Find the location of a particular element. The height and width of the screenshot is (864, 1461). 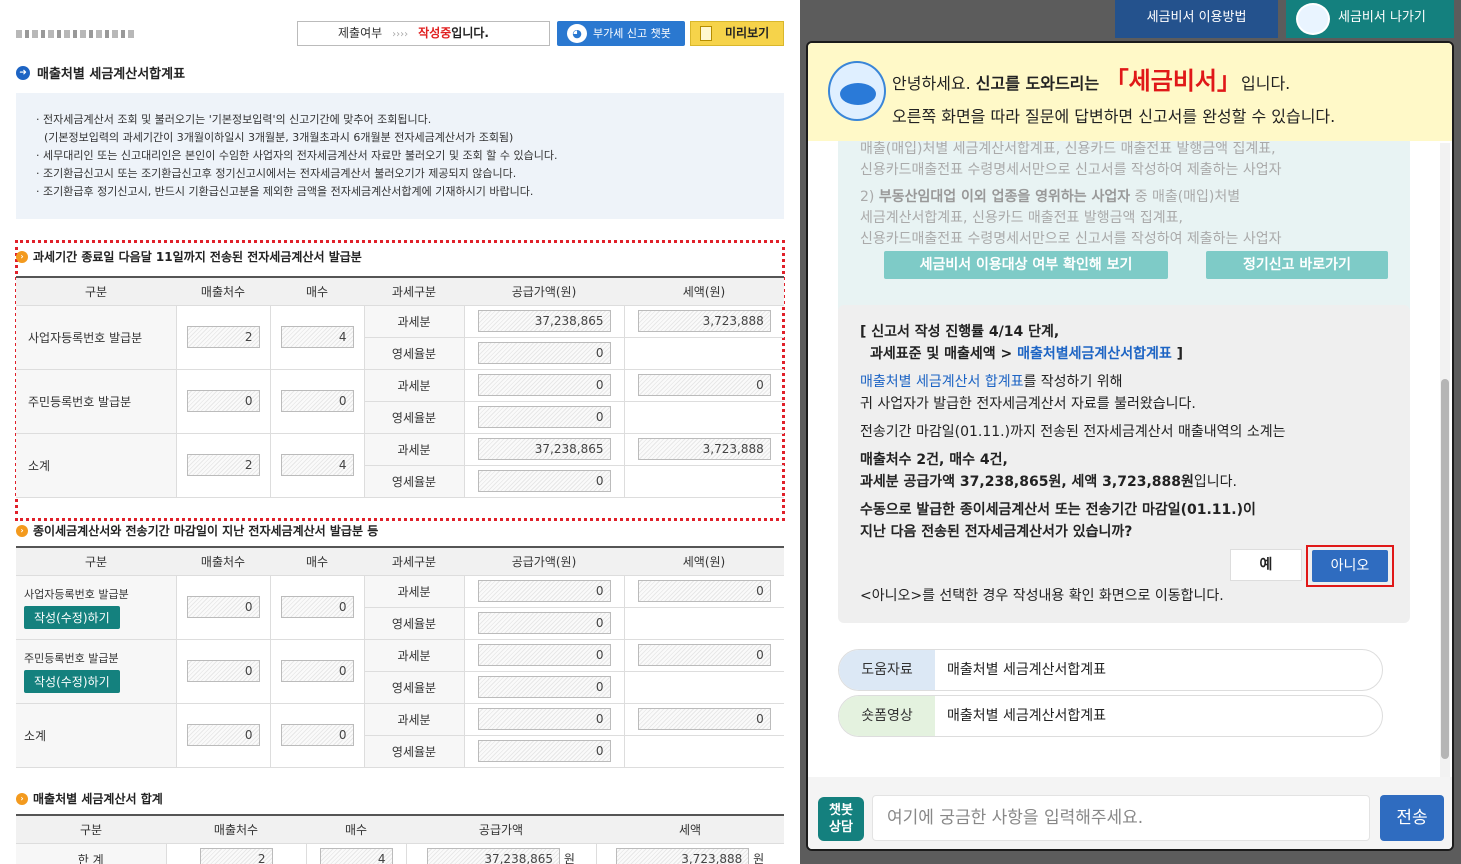

chat-input: 여기에 궁금한 사항을 입력해주세요. is located at coordinates (1121, 818).